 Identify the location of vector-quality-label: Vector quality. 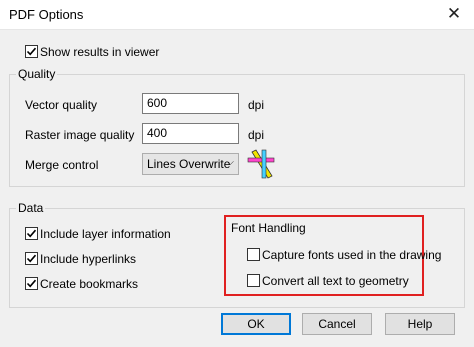
(61, 105).